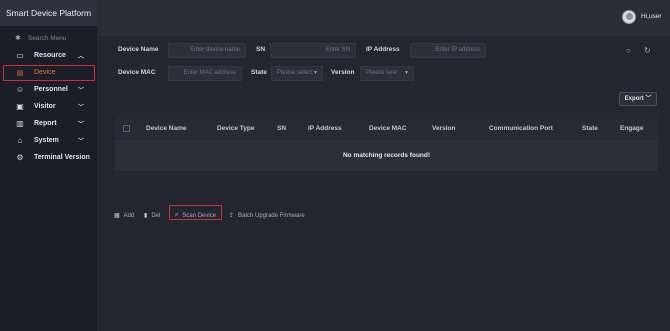 The width and height of the screenshot is (670, 331). I want to click on app-title: Smart Device Platform, so click(48, 13).